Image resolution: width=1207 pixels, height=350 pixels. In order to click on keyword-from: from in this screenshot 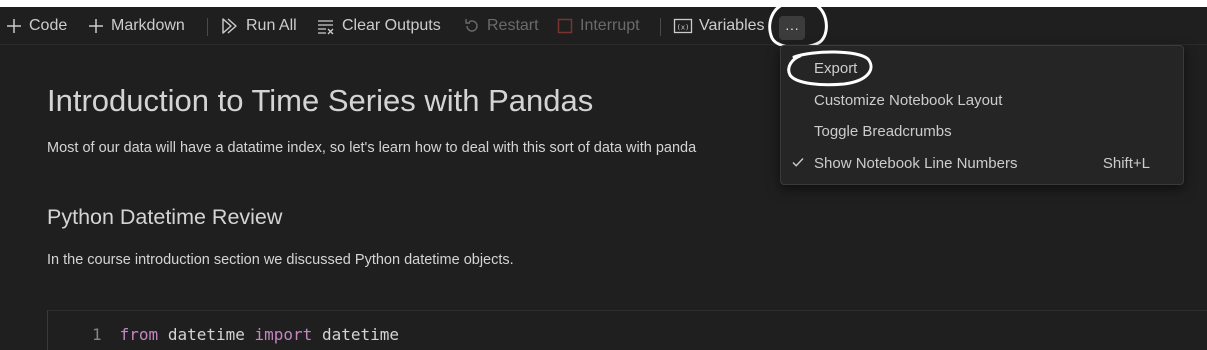, I will do `click(139, 334)`.